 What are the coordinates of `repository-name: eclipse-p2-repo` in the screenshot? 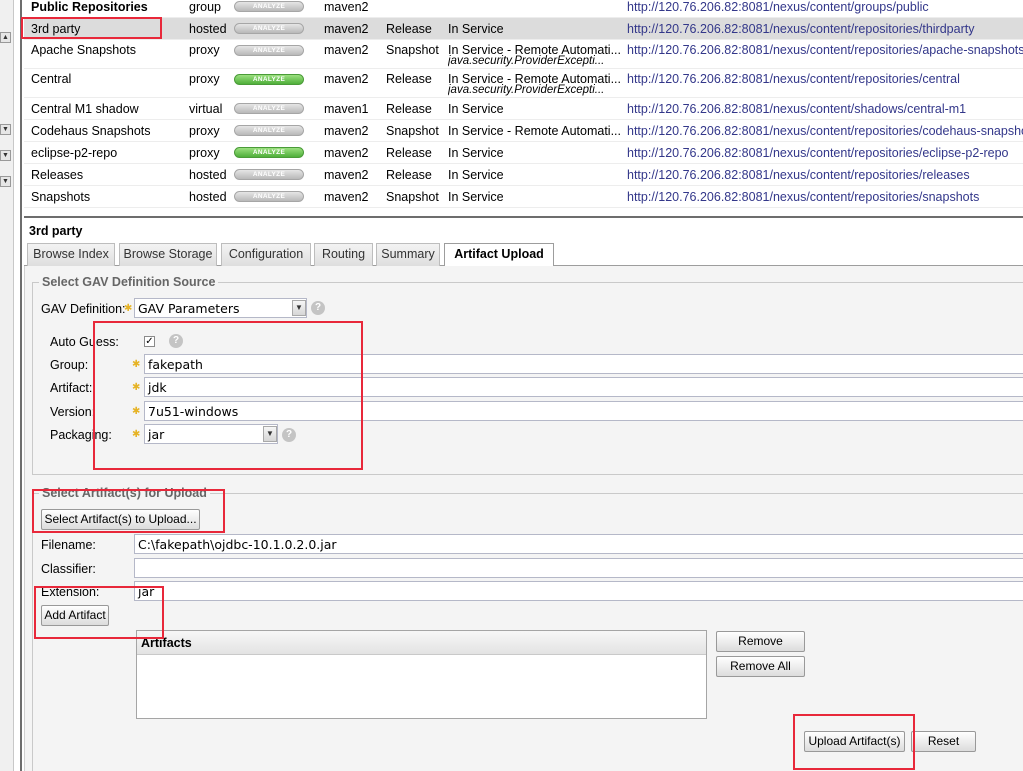 It's located at (74, 153).